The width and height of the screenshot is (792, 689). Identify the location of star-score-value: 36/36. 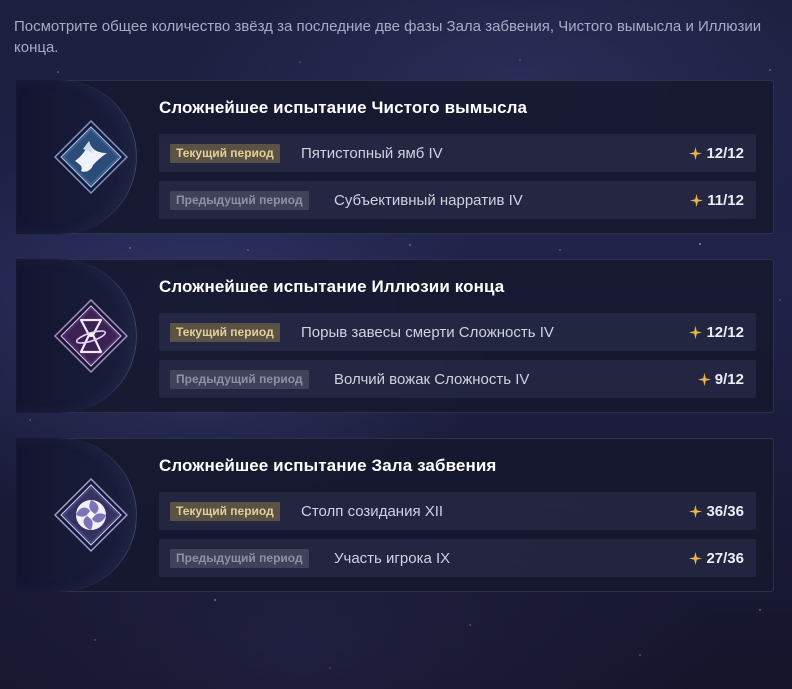
(725, 511).